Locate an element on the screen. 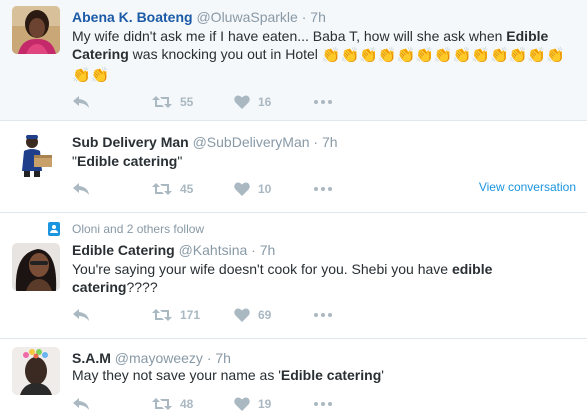  retweet-count: 48 is located at coordinates (187, 404).